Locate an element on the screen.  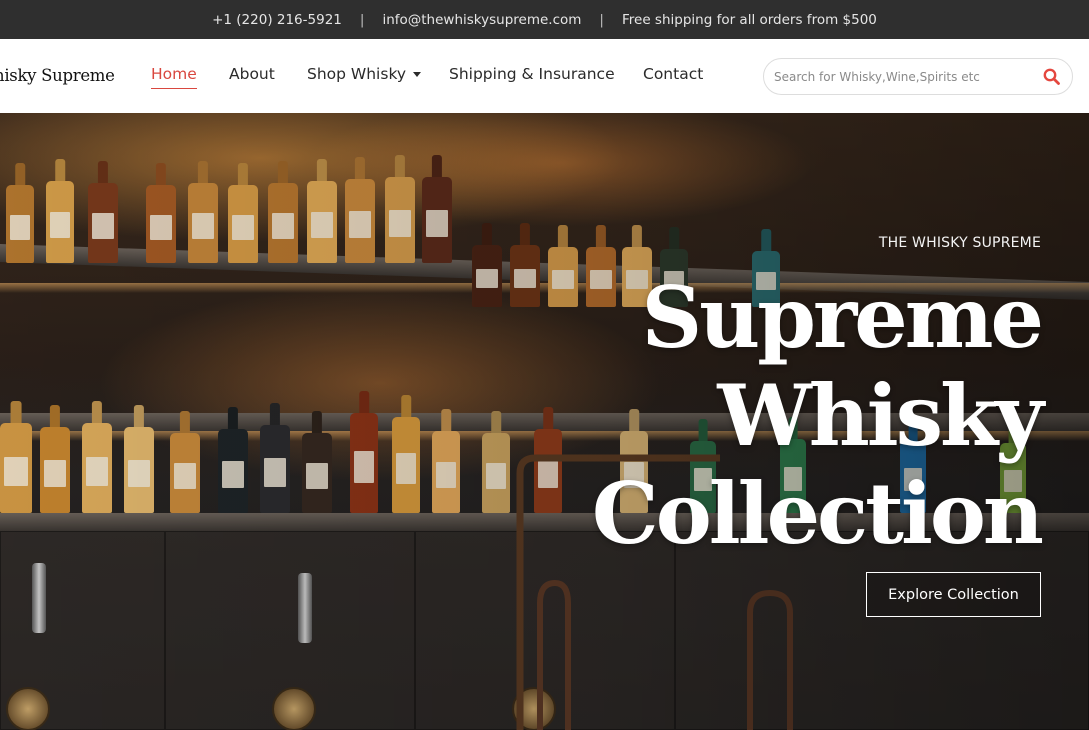
nav-about: About is located at coordinates (252, 74).